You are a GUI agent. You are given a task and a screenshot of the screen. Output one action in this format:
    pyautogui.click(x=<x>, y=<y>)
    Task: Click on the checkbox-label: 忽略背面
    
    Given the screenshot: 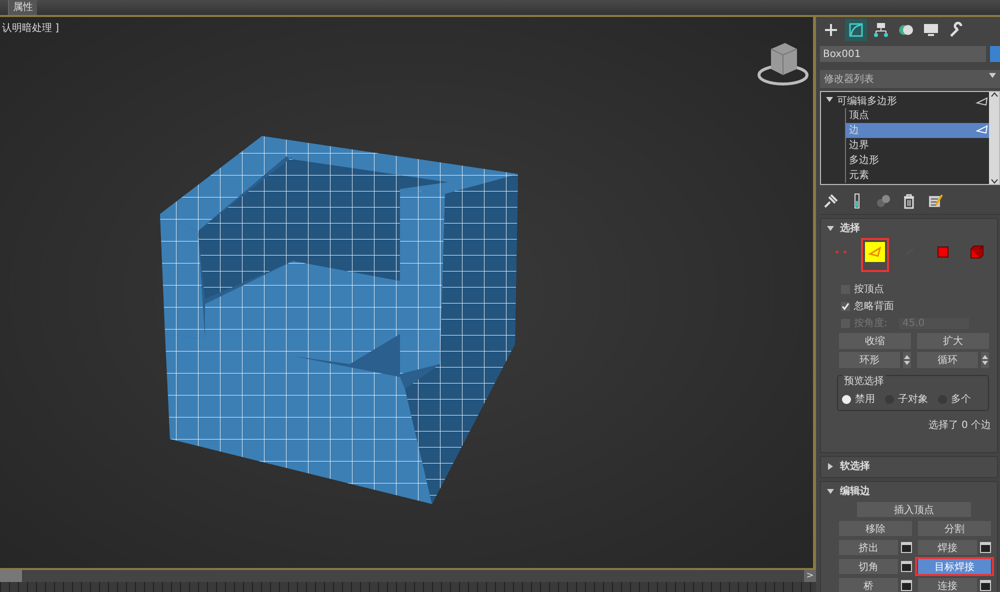 What is the action you would take?
    pyautogui.click(x=874, y=306)
    